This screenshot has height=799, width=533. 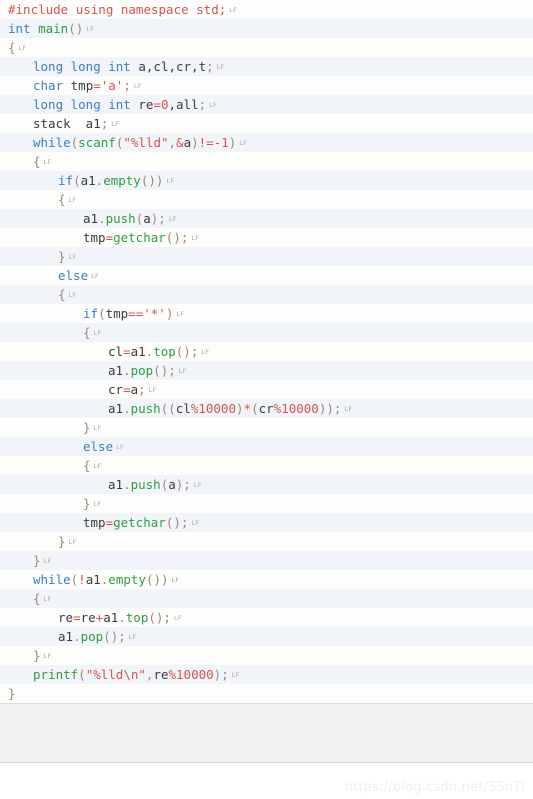 I want to click on code-line: }, so click(x=266, y=693).